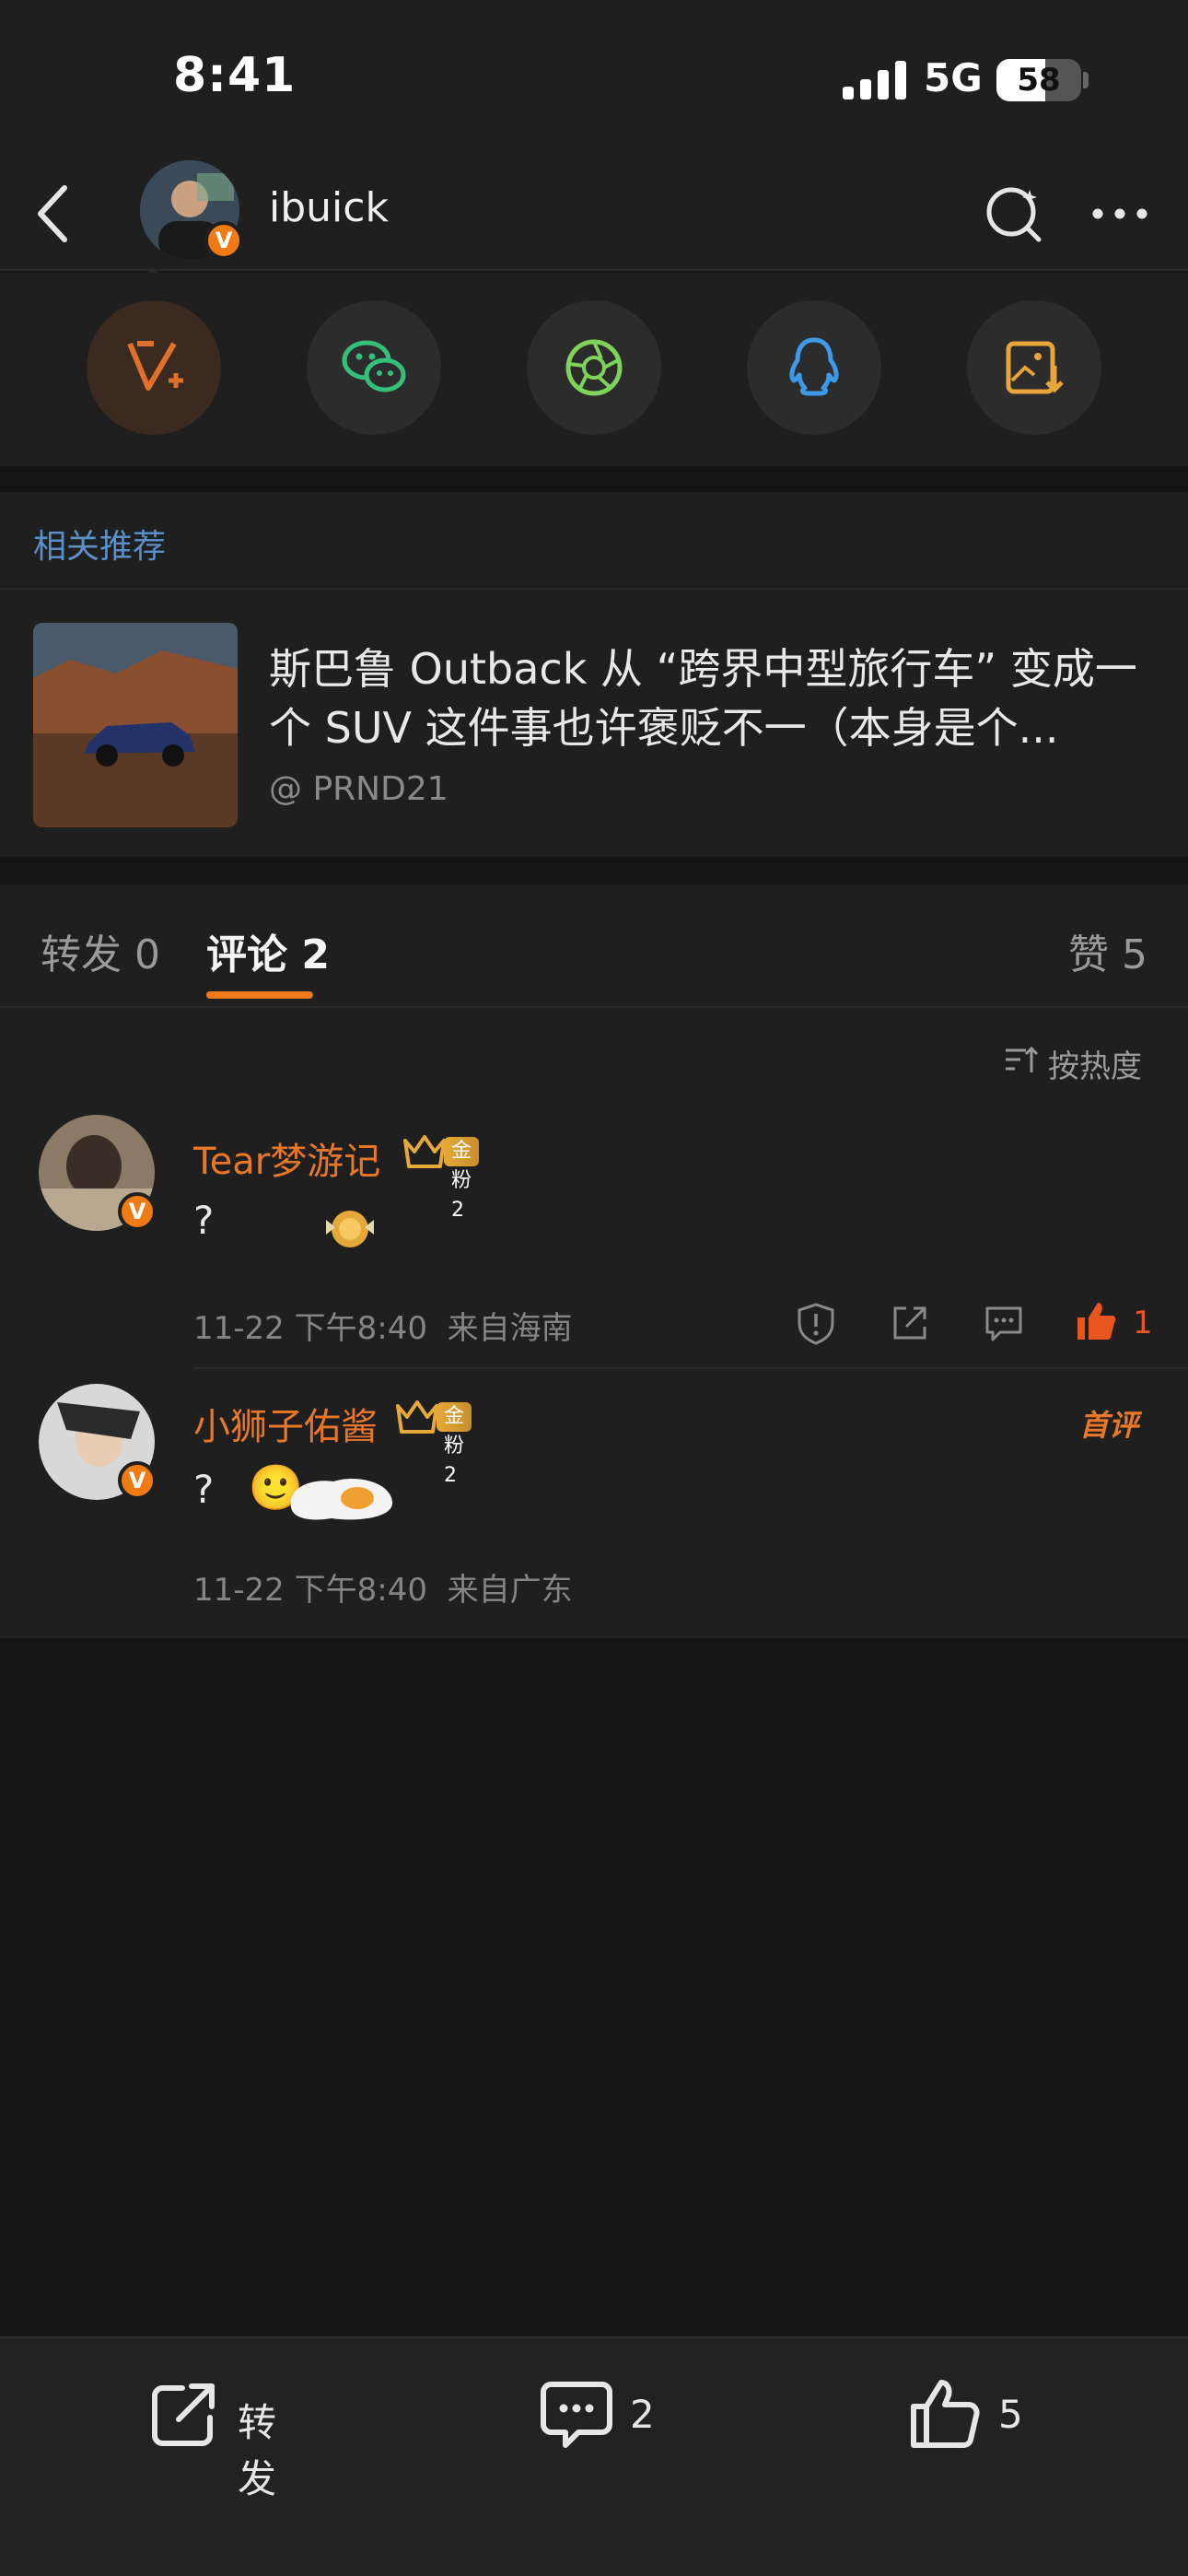  I want to click on nav-bar: V ibuick, so click(594, 214).